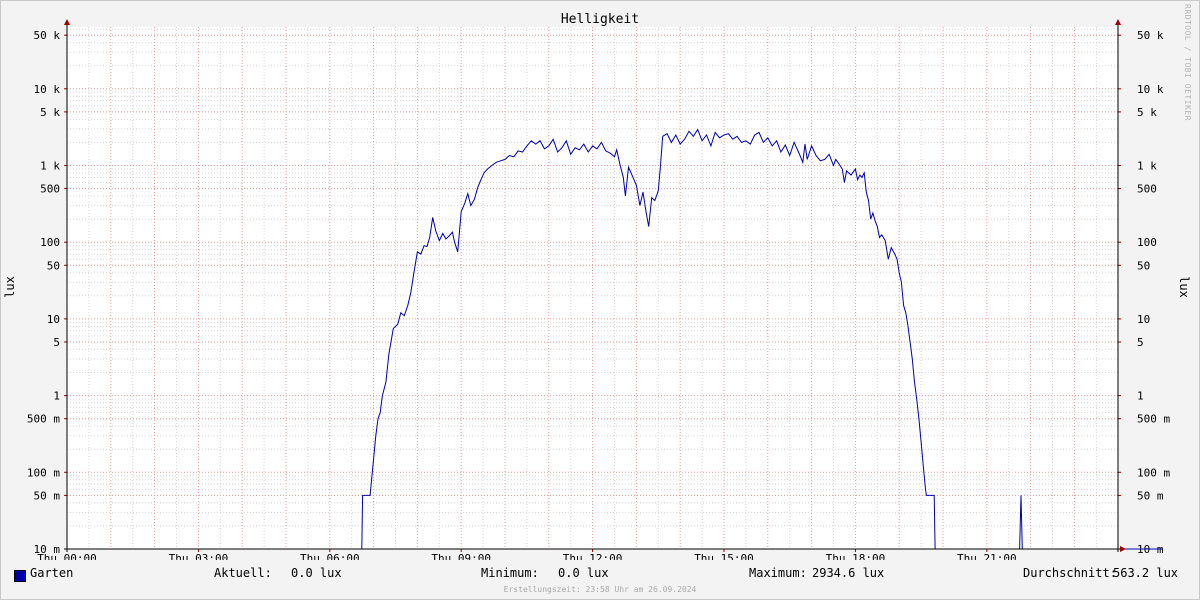  What do you see at coordinates (52, 573) in the screenshot?
I see `legend-series-name: Garten` at bounding box center [52, 573].